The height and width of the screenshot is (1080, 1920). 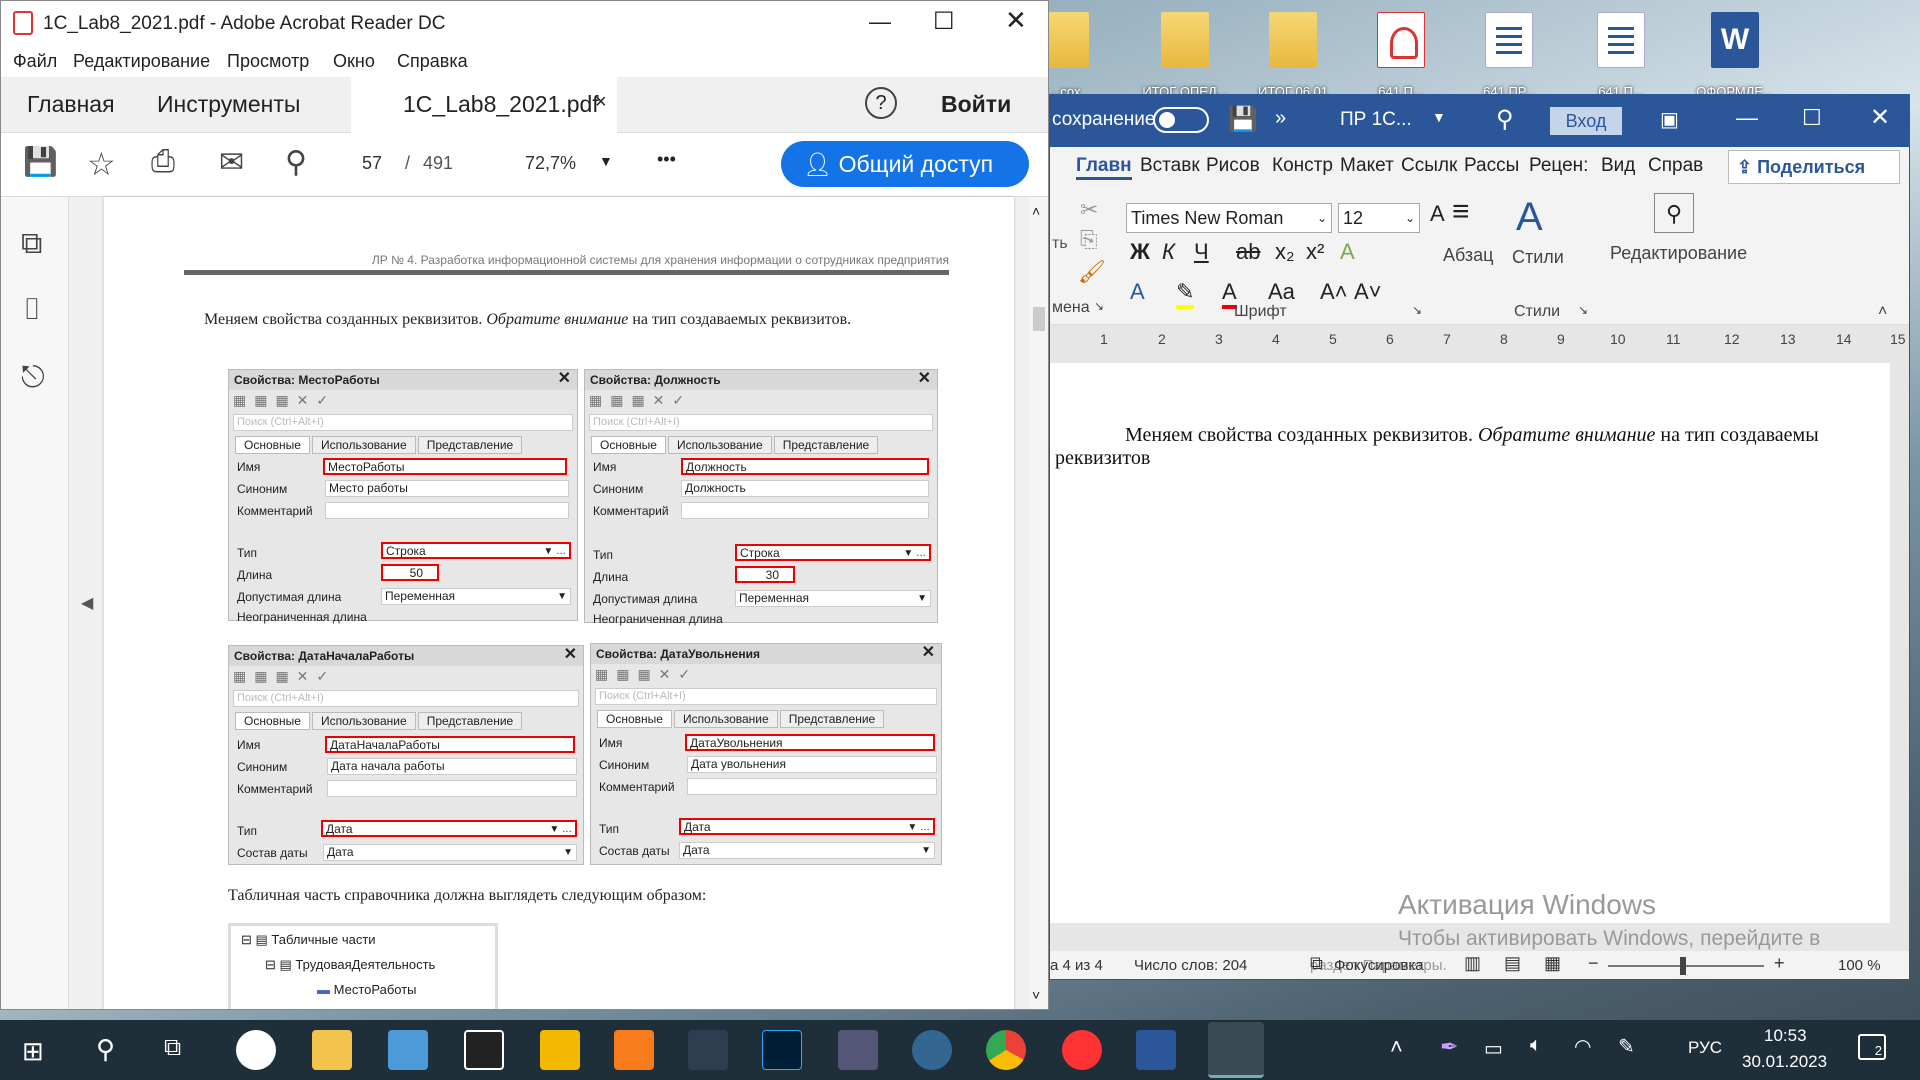 I want to click on language-indicator: РУС, so click(x=1705, y=1048).